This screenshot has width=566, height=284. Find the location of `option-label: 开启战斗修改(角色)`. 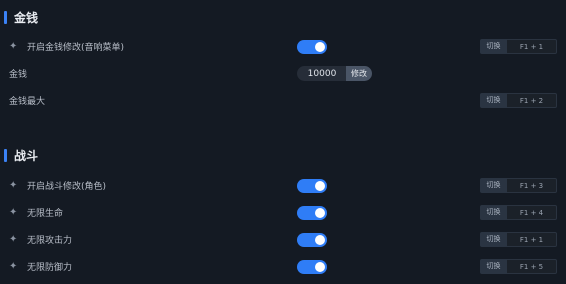

option-label: 开启战斗修改(角色) is located at coordinates (67, 187).